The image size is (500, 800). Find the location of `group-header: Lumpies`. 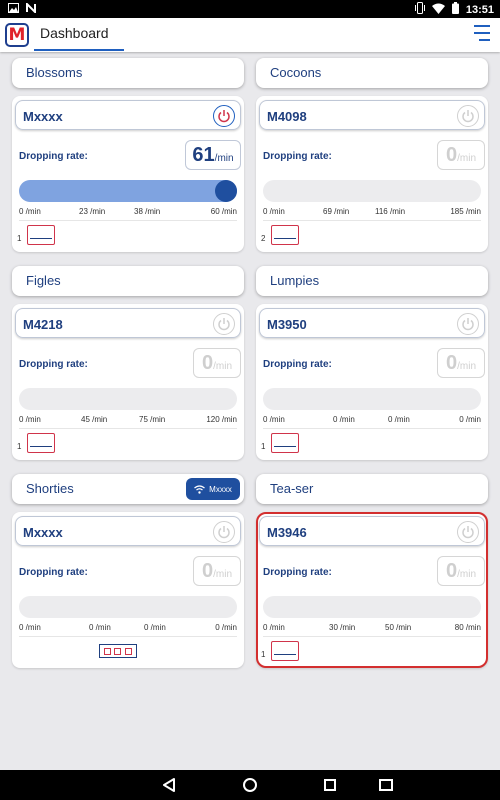

group-header: Lumpies is located at coordinates (372, 281).